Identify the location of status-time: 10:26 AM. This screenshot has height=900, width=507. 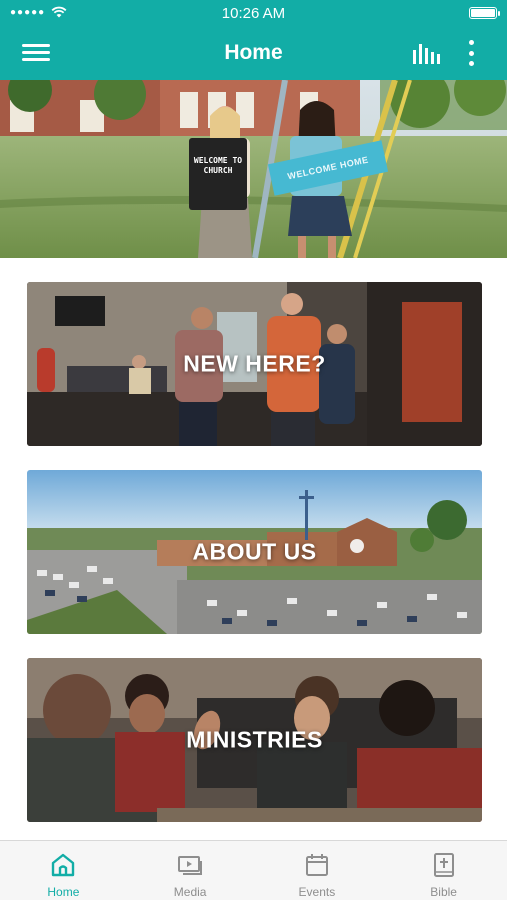
(253, 13).